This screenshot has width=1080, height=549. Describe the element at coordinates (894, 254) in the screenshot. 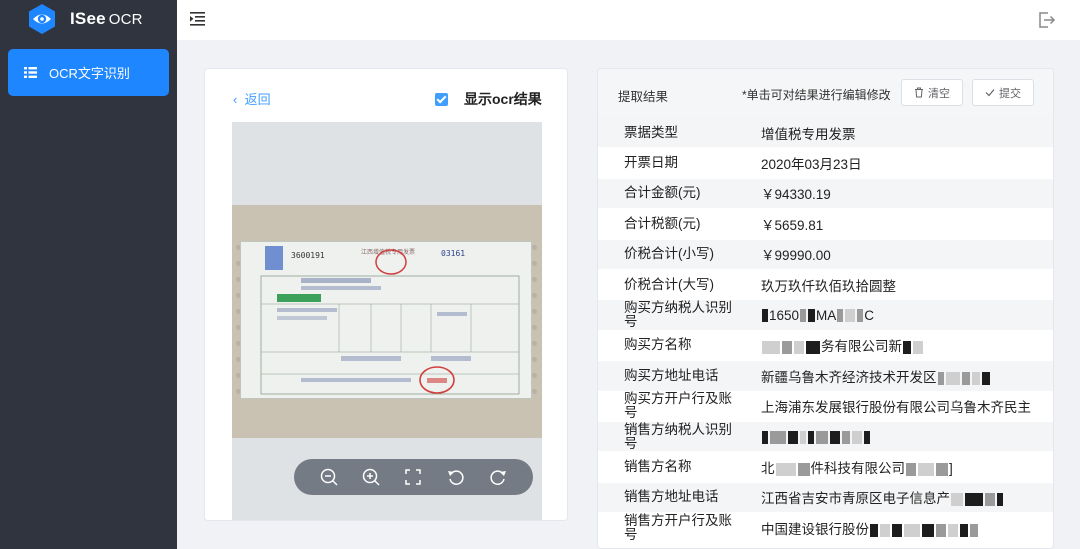

I see `field-value: ￥99990.00` at that location.